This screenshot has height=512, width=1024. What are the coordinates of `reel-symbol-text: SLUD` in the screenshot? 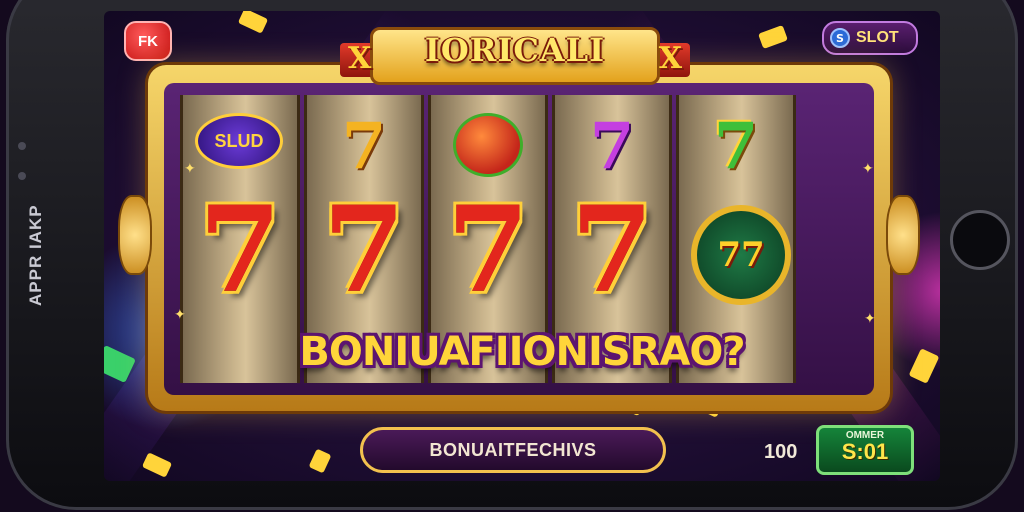 It's located at (239, 140).